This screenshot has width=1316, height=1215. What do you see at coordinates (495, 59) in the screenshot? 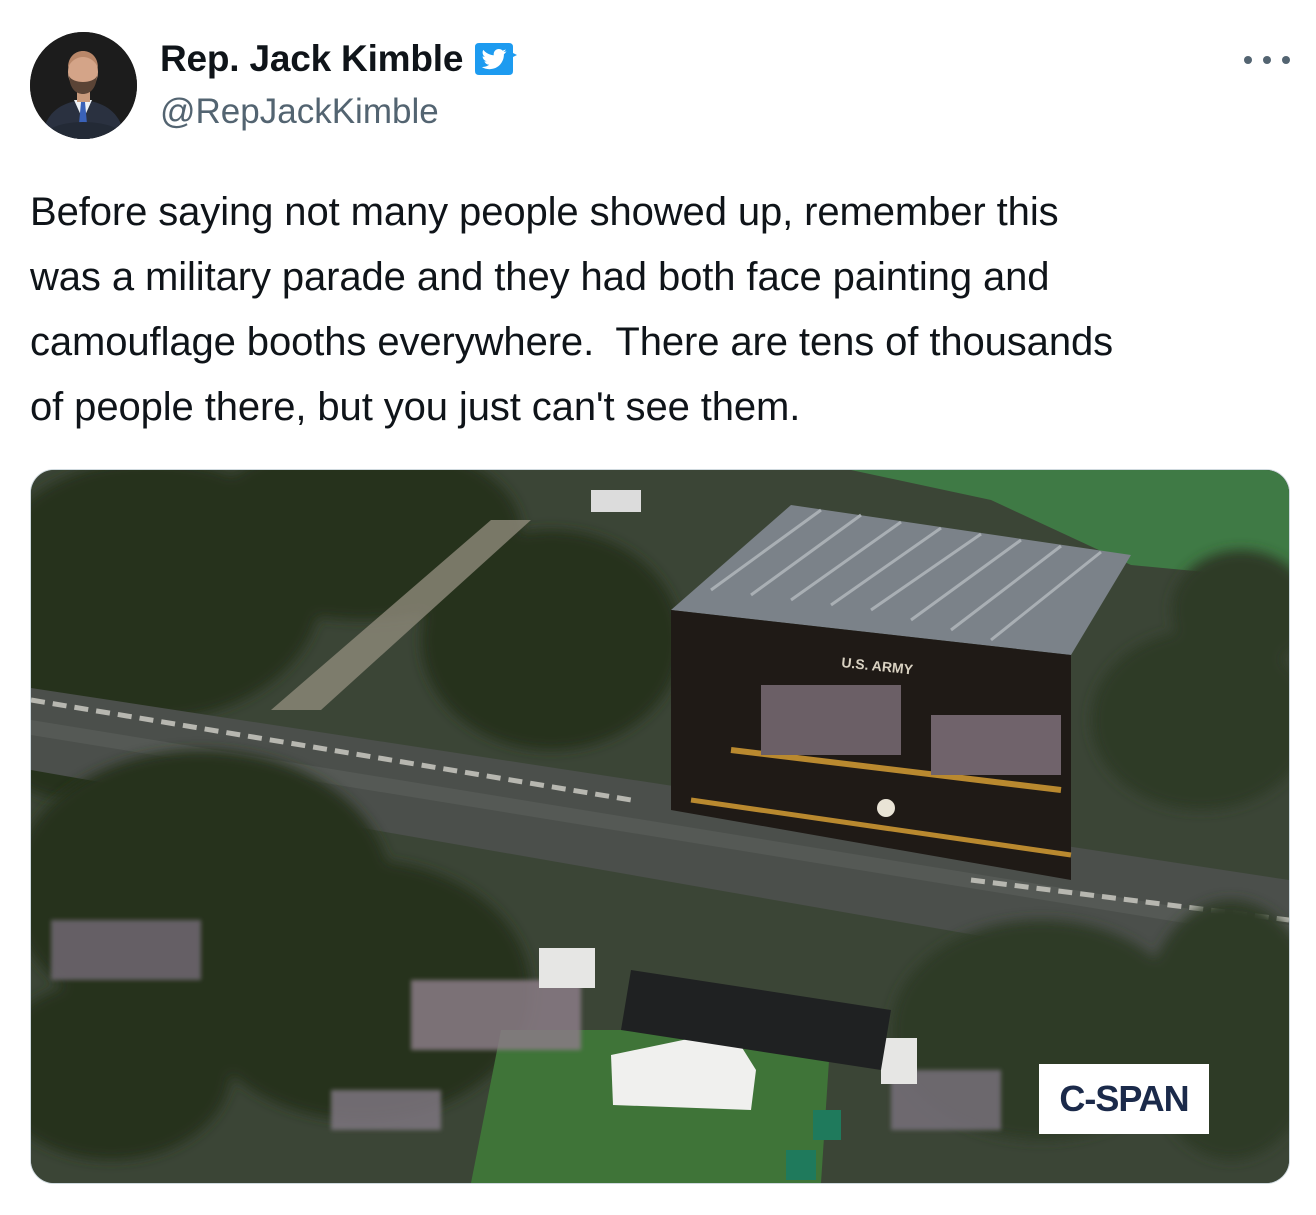
I see `verified-badge-icon` at bounding box center [495, 59].